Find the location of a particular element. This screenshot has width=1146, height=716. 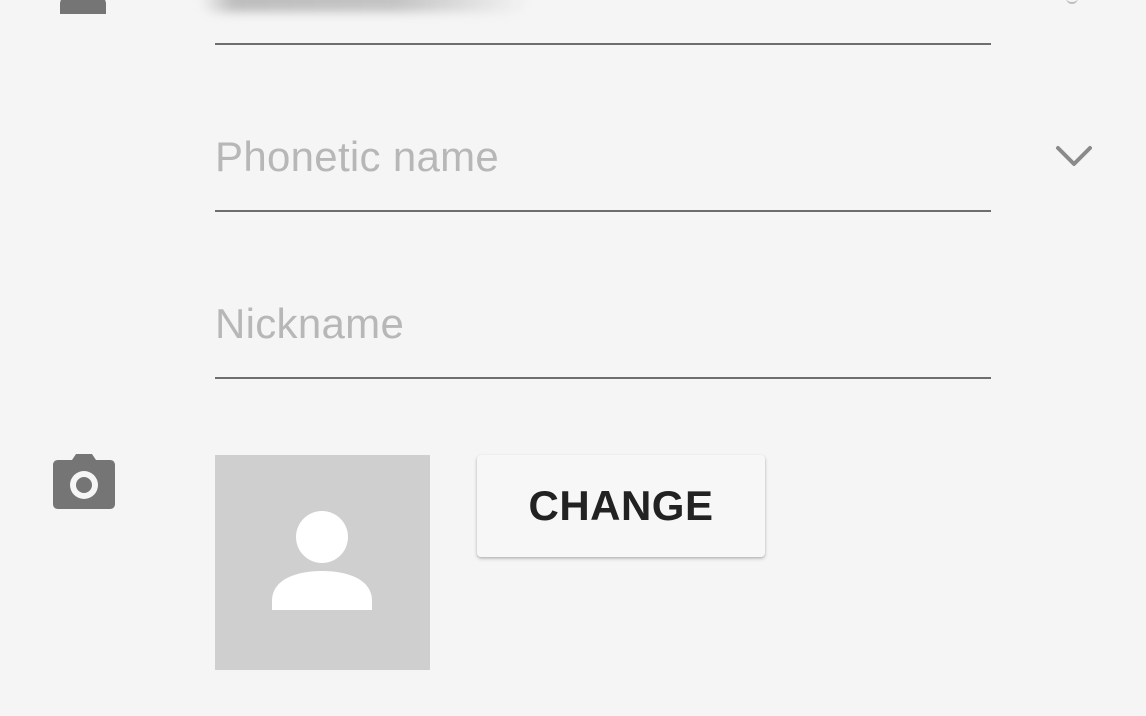

nickname-underline is located at coordinates (603, 378).